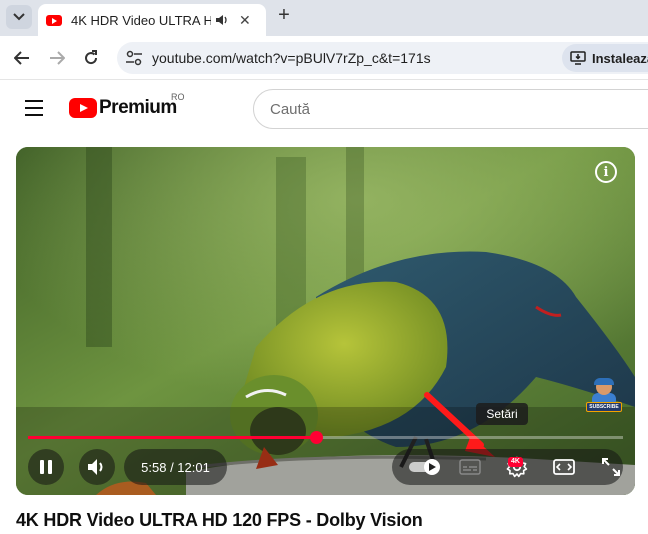  What do you see at coordinates (172, 437) in the screenshot?
I see `progress-played` at bounding box center [172, 437].